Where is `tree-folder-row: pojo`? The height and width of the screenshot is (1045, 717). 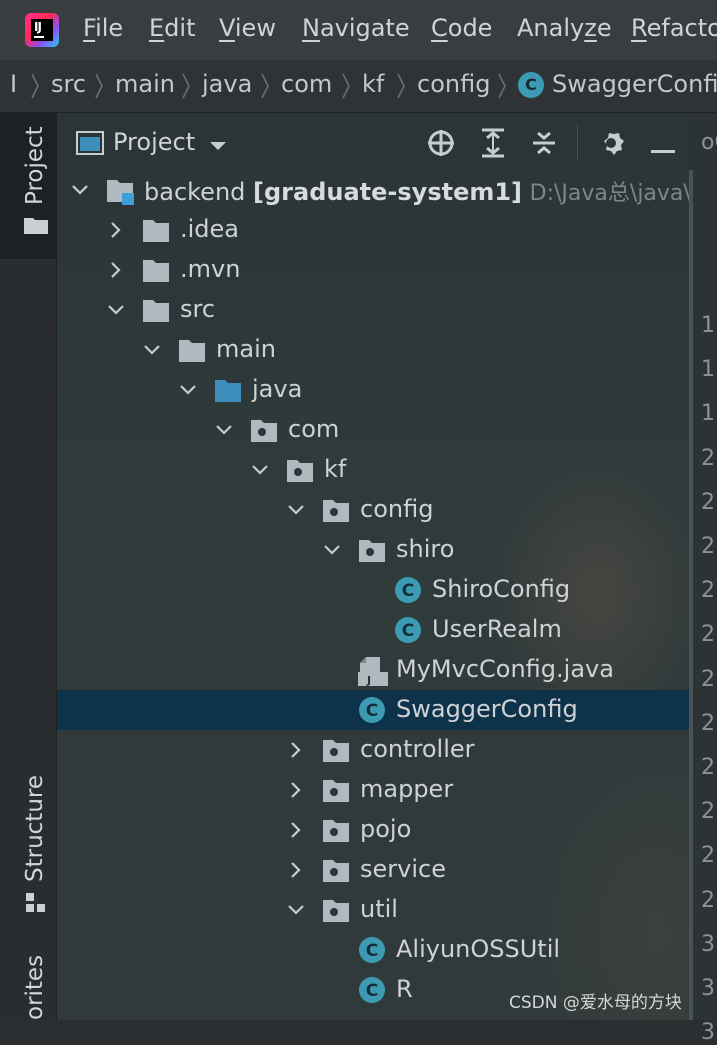 tree-folder-row: pojo is located at coordinates (373, 830).